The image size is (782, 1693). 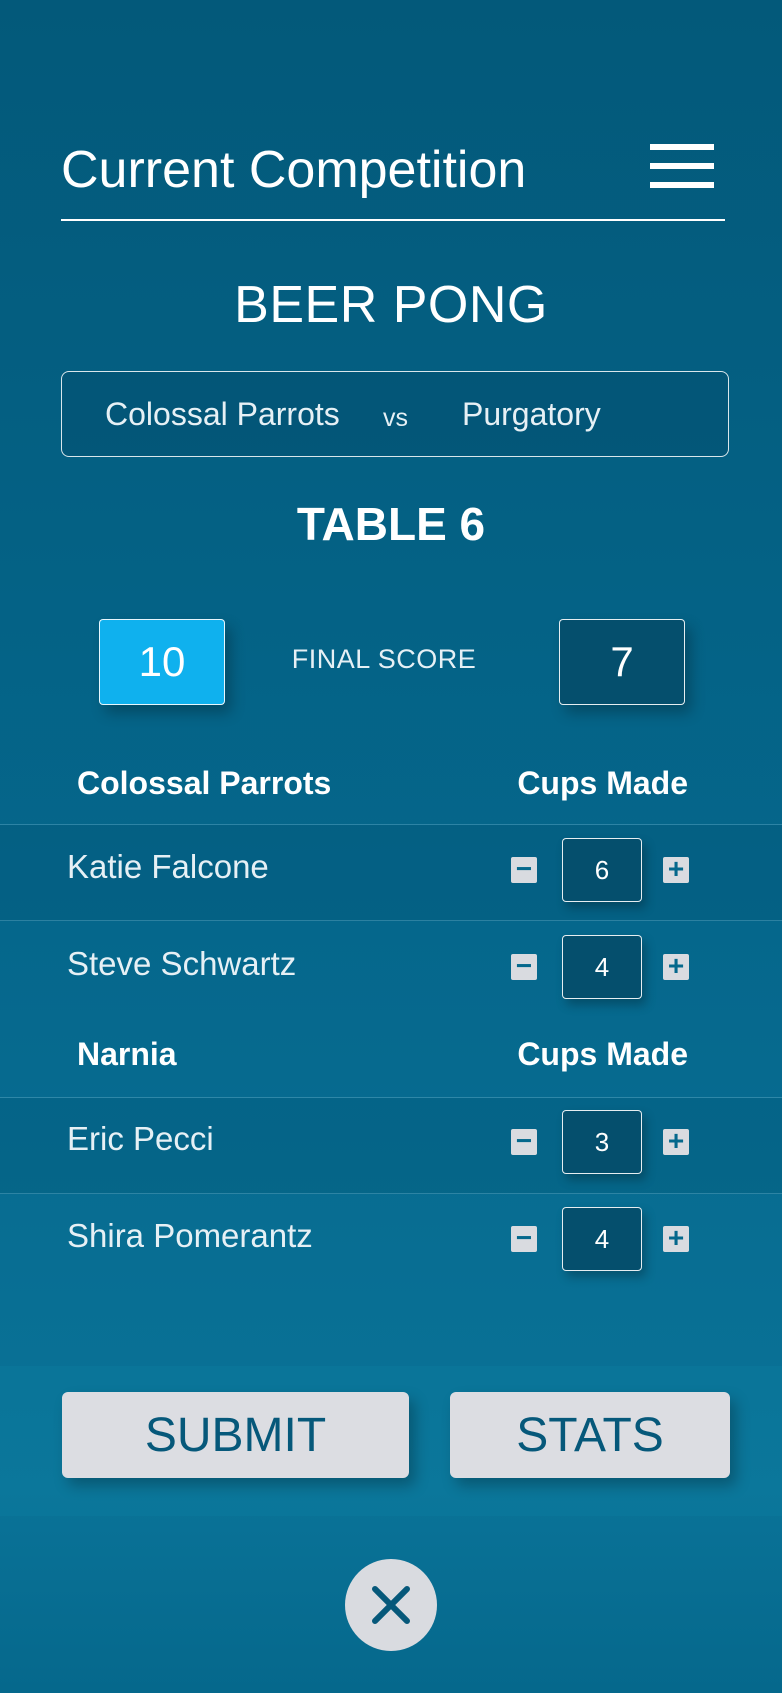 What do you see at coordinates (140, 1138) in the screenshot?
I see `player-name: Eric Pecci` at bounding box center [140, 1138].